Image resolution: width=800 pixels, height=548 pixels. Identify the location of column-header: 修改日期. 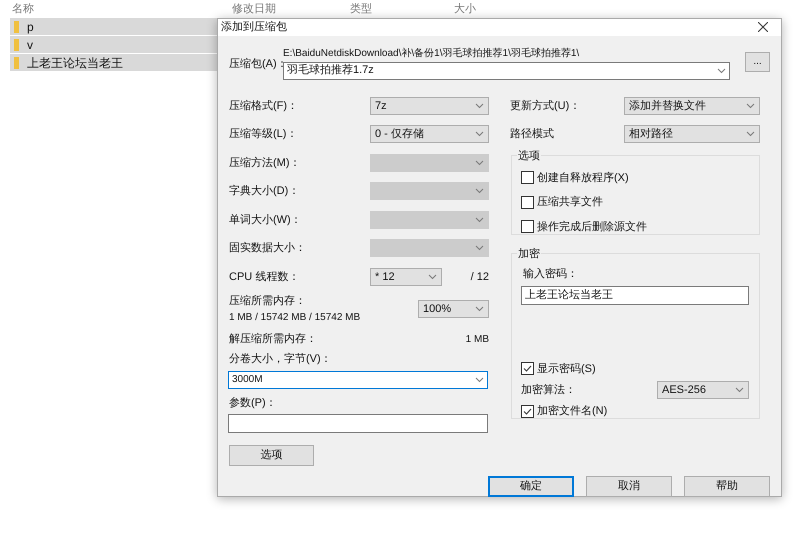
(291, 9).